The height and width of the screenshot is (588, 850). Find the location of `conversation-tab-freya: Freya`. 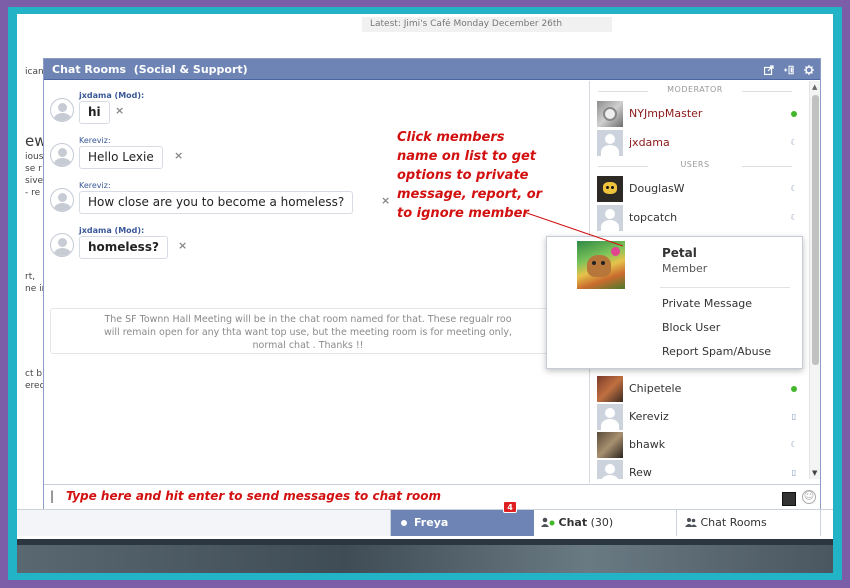

conversation-tab-freya: Freya is located at coordinates (462, 523).